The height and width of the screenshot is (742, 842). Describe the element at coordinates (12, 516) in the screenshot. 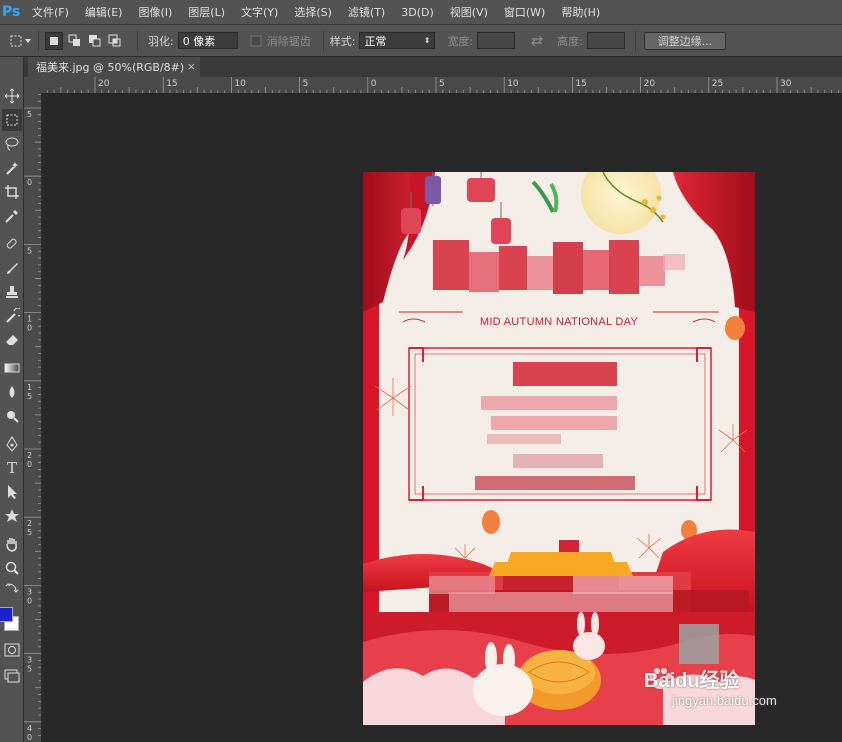

I see `custom-shape-tool-icon` at that location.